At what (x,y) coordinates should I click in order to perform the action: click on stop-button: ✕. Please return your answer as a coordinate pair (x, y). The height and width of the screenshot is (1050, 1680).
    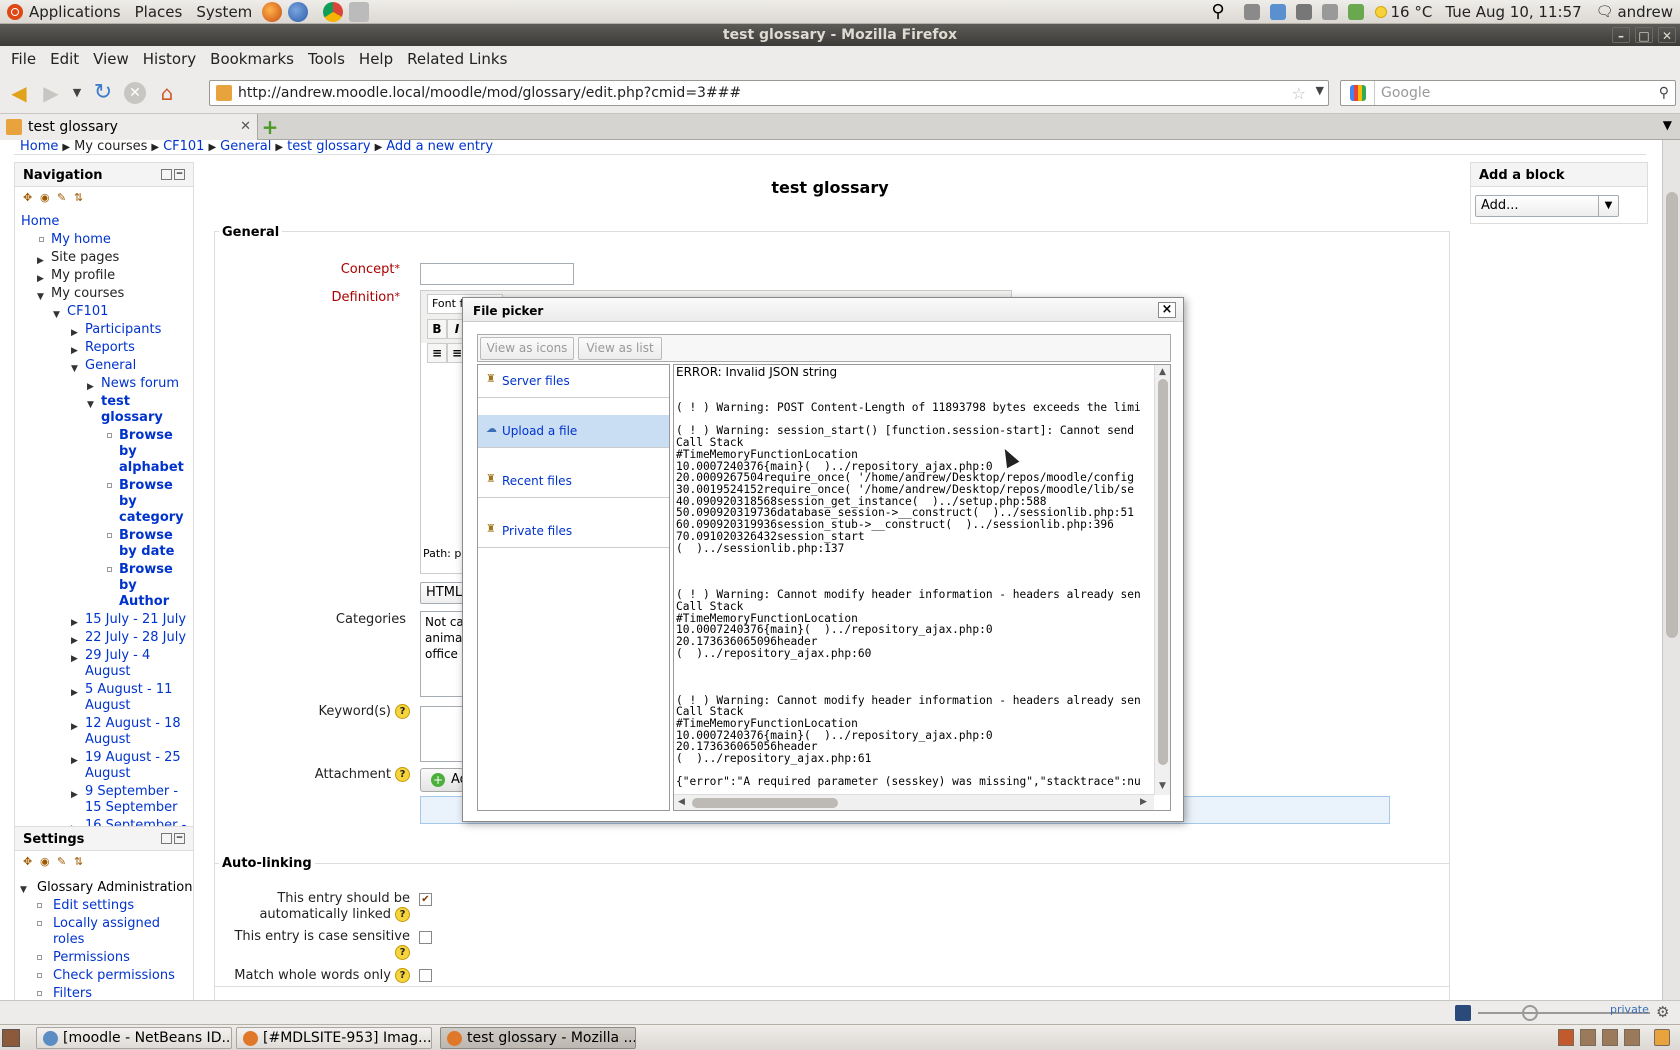
    Looking at the image, I should click on (135, 93).